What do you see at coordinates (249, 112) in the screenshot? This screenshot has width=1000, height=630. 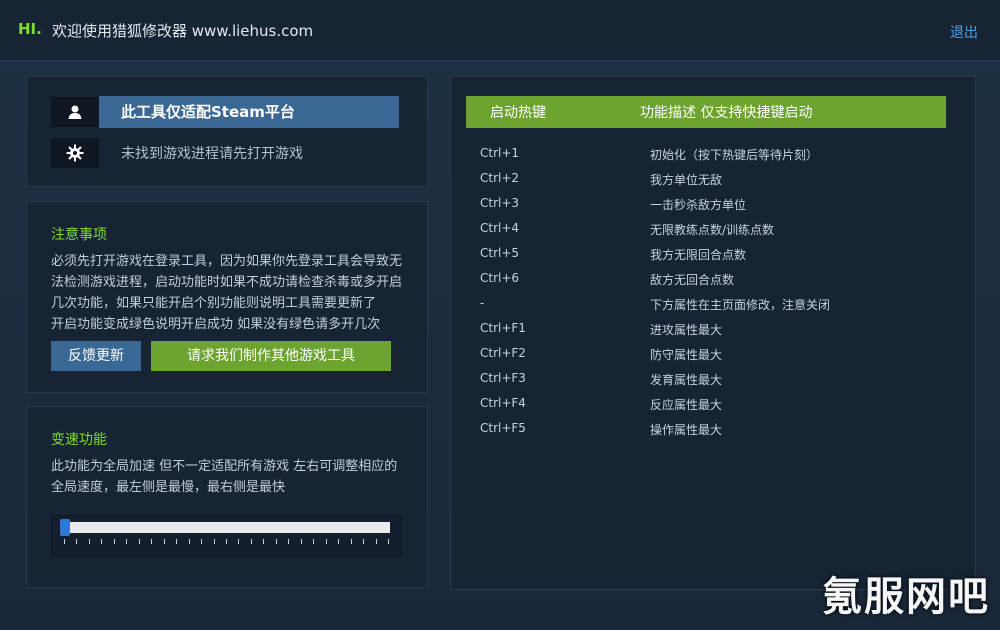 I see `platform-notice: 此工具仅适配Steam平台` at bounding box center [249, 112].